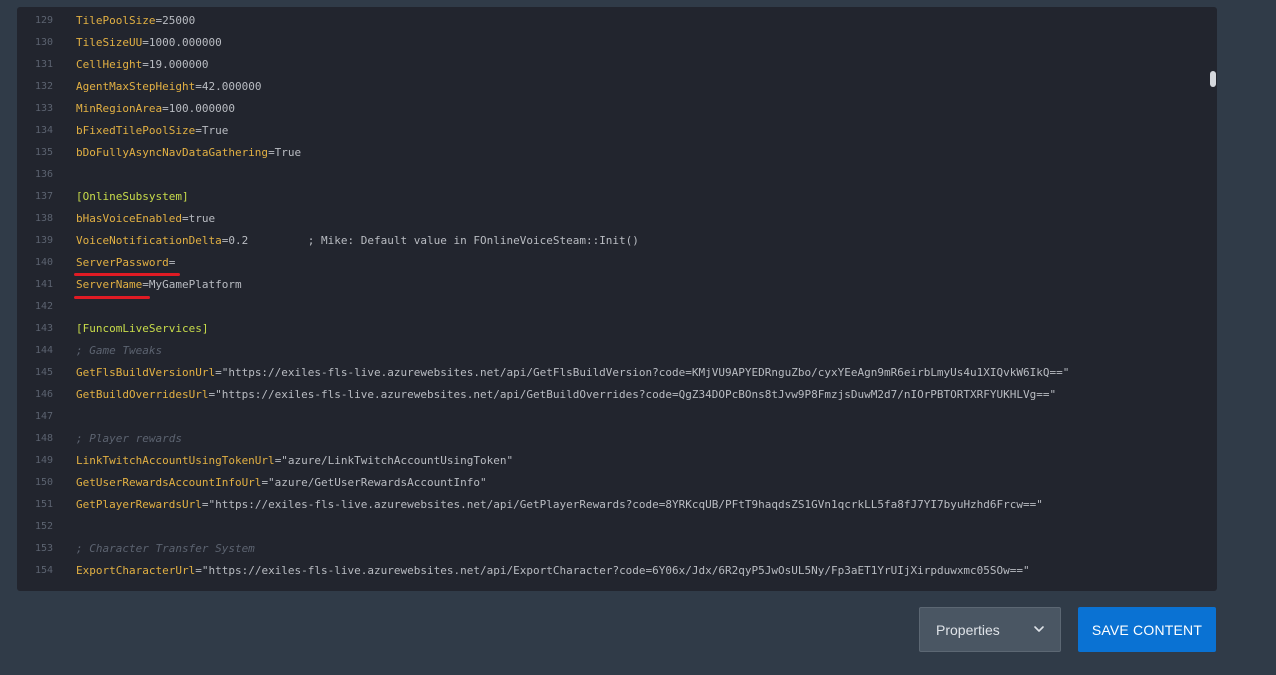 The image size is (1276, 675). I want to click on line-number: 153, so click(43, 548).